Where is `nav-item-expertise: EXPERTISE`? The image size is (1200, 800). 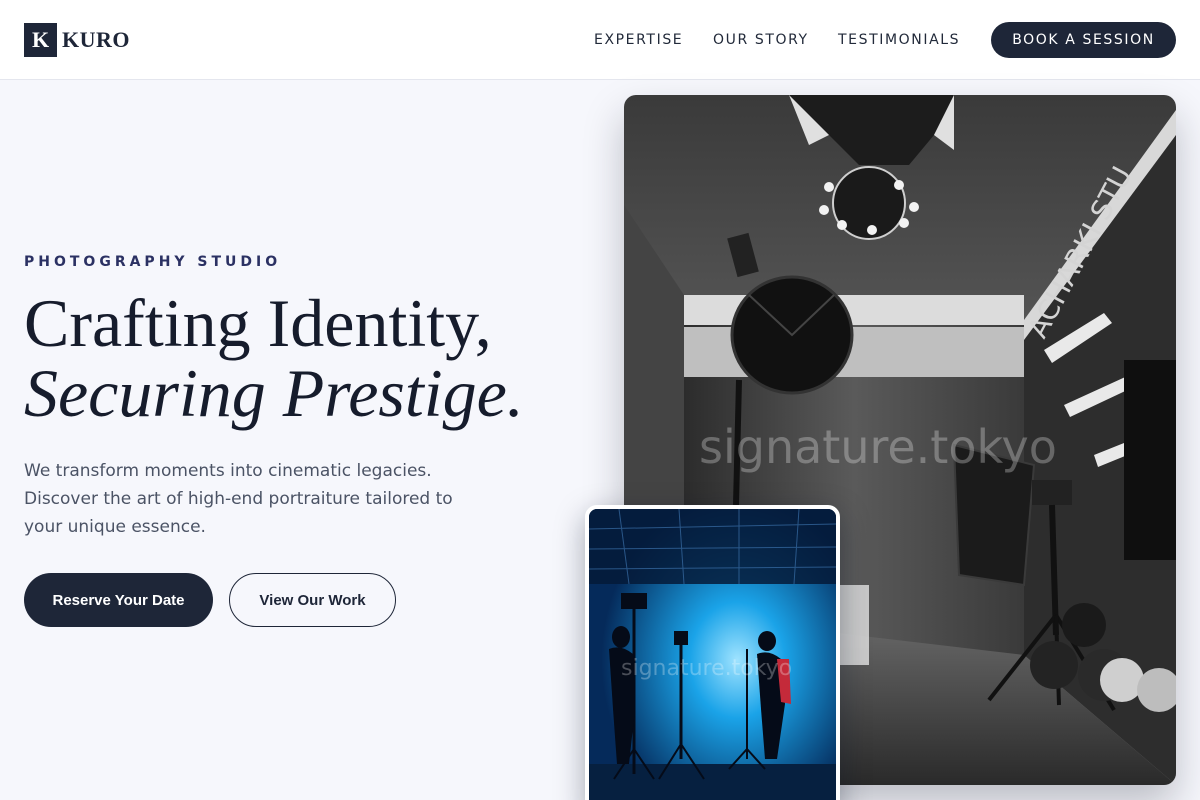
nav-item-expertise: EXPERTISE is located at coordinates (638, 40).